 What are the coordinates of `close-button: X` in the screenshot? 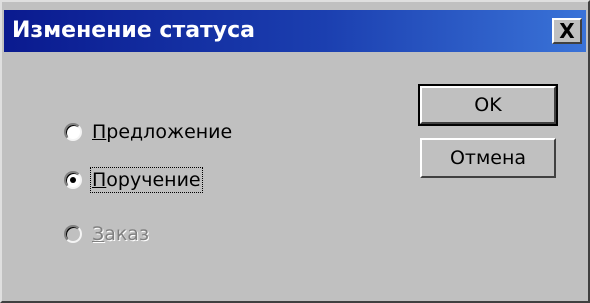 It's located at (567, 31).